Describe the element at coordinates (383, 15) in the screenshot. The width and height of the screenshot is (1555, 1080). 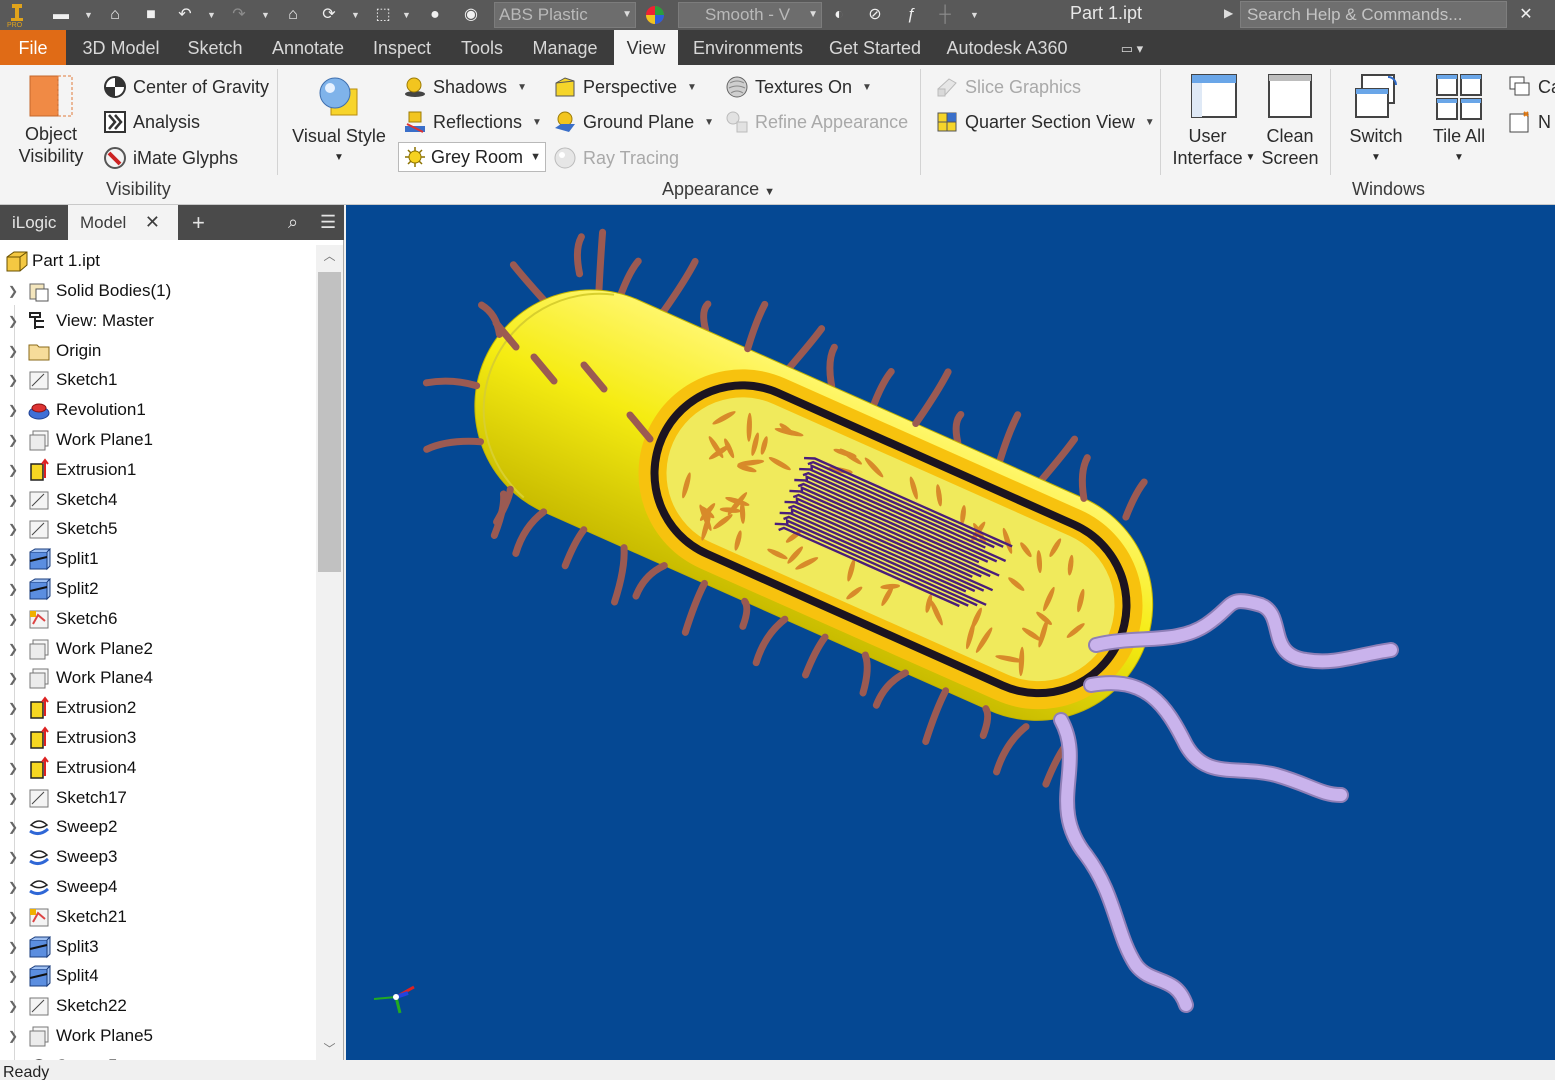
I see `select-icon: ⬚` at that location.